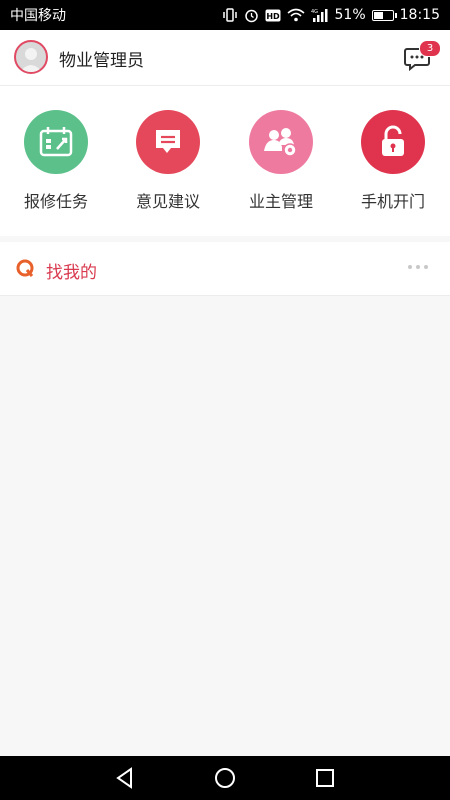  What do you see at coordinates (225, 58) in the screenshot?
I see `app-header: 物业管理员 3` at bounding box center [225, 58].